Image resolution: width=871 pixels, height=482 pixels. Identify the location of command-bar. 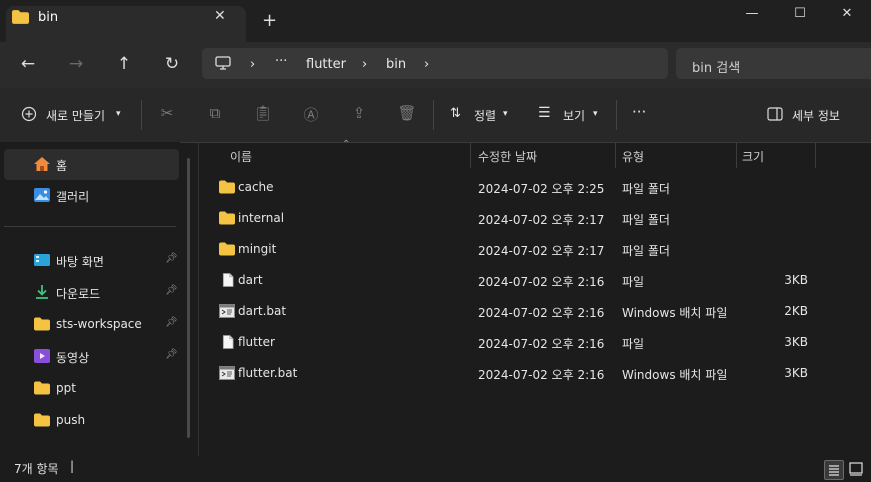
(435, 115).